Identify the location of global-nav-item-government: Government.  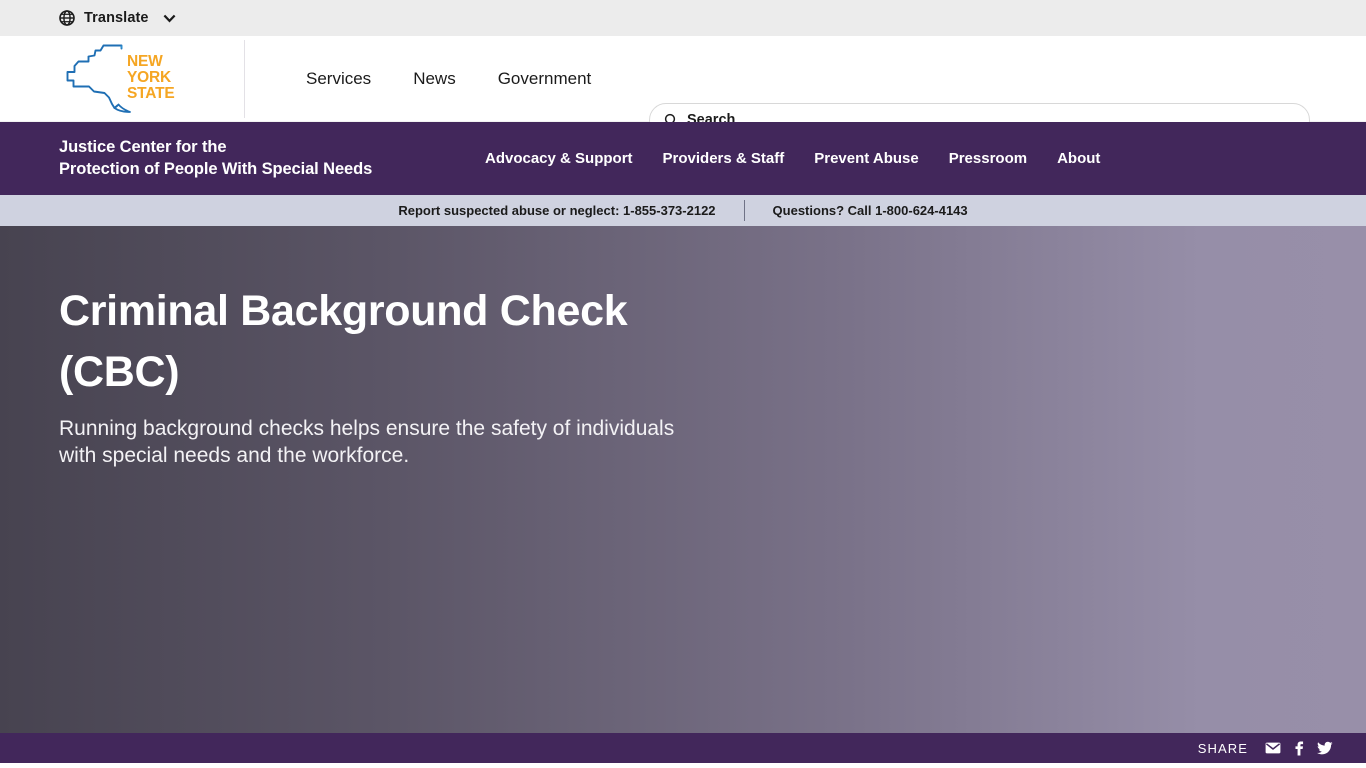
(545, 78).